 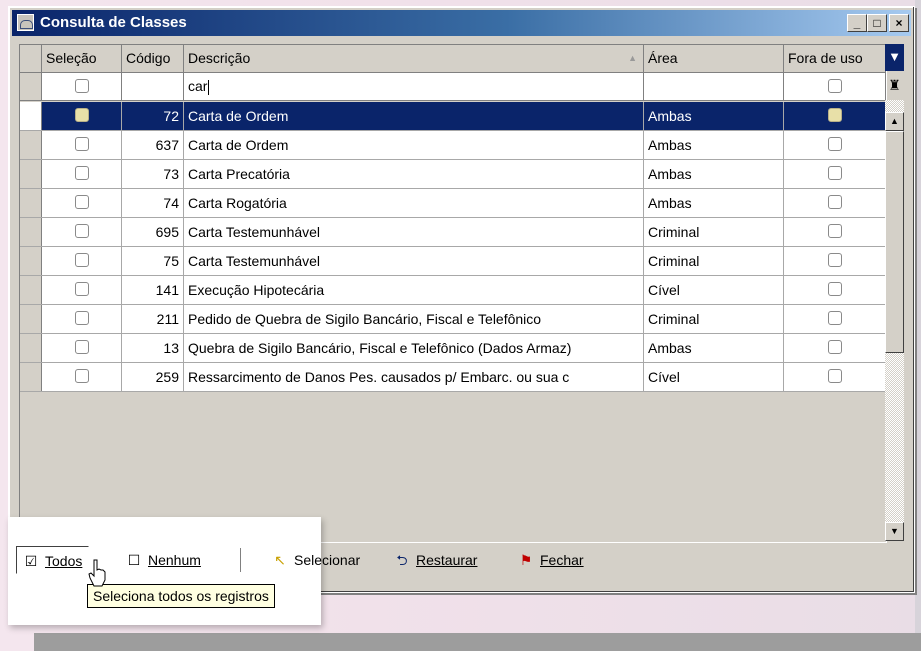 I want to click on column-header-area: Área, so click(x=714, y=58).